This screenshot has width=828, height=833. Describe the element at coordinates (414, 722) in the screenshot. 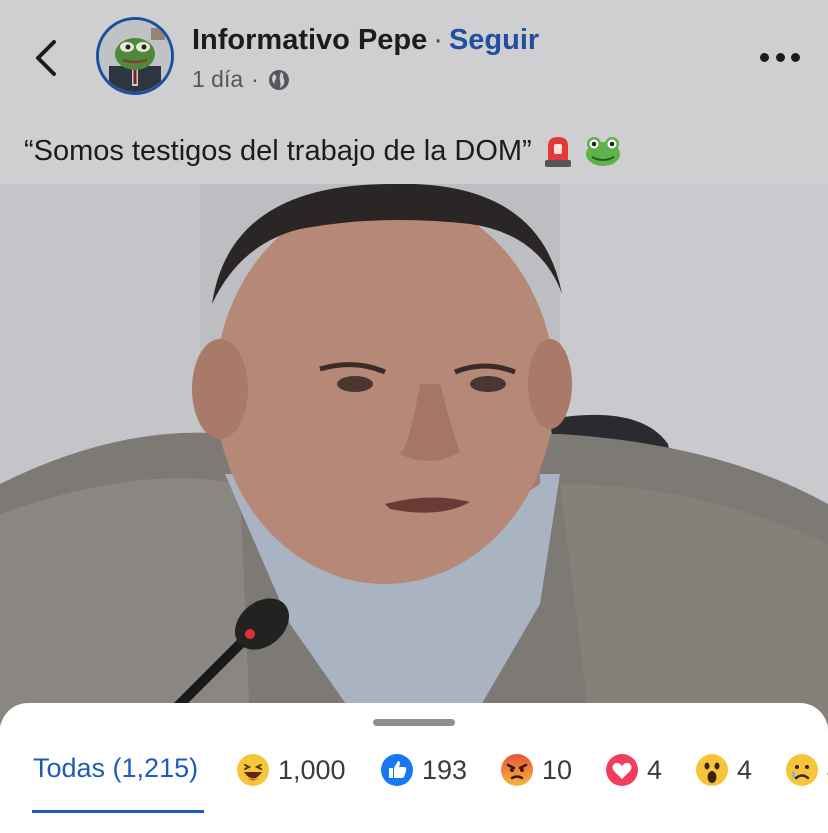

I see `sheet-drag-handle` at that location.